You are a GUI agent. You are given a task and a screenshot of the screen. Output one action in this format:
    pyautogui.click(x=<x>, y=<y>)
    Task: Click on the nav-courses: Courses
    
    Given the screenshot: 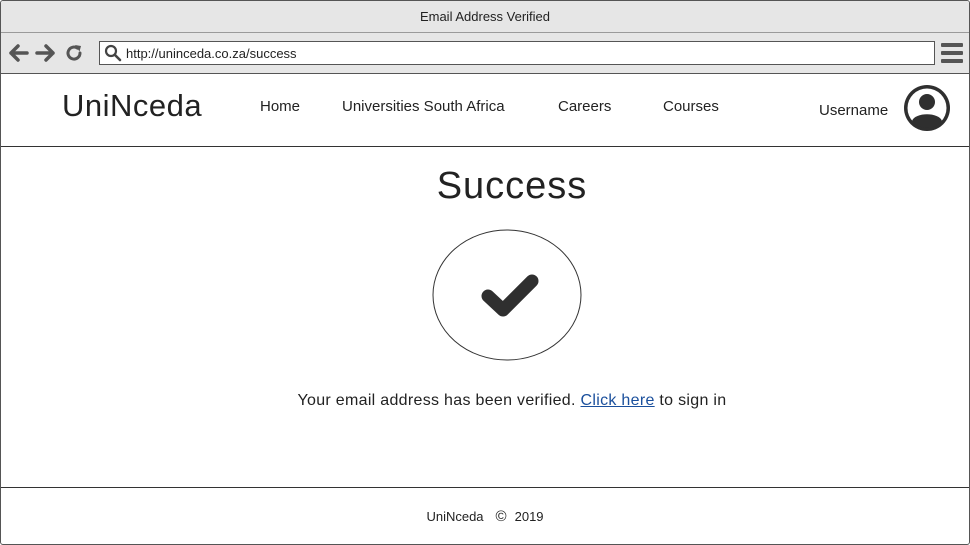 What is the action you would take?
    pyautogui.click(x=691, y=106)
    